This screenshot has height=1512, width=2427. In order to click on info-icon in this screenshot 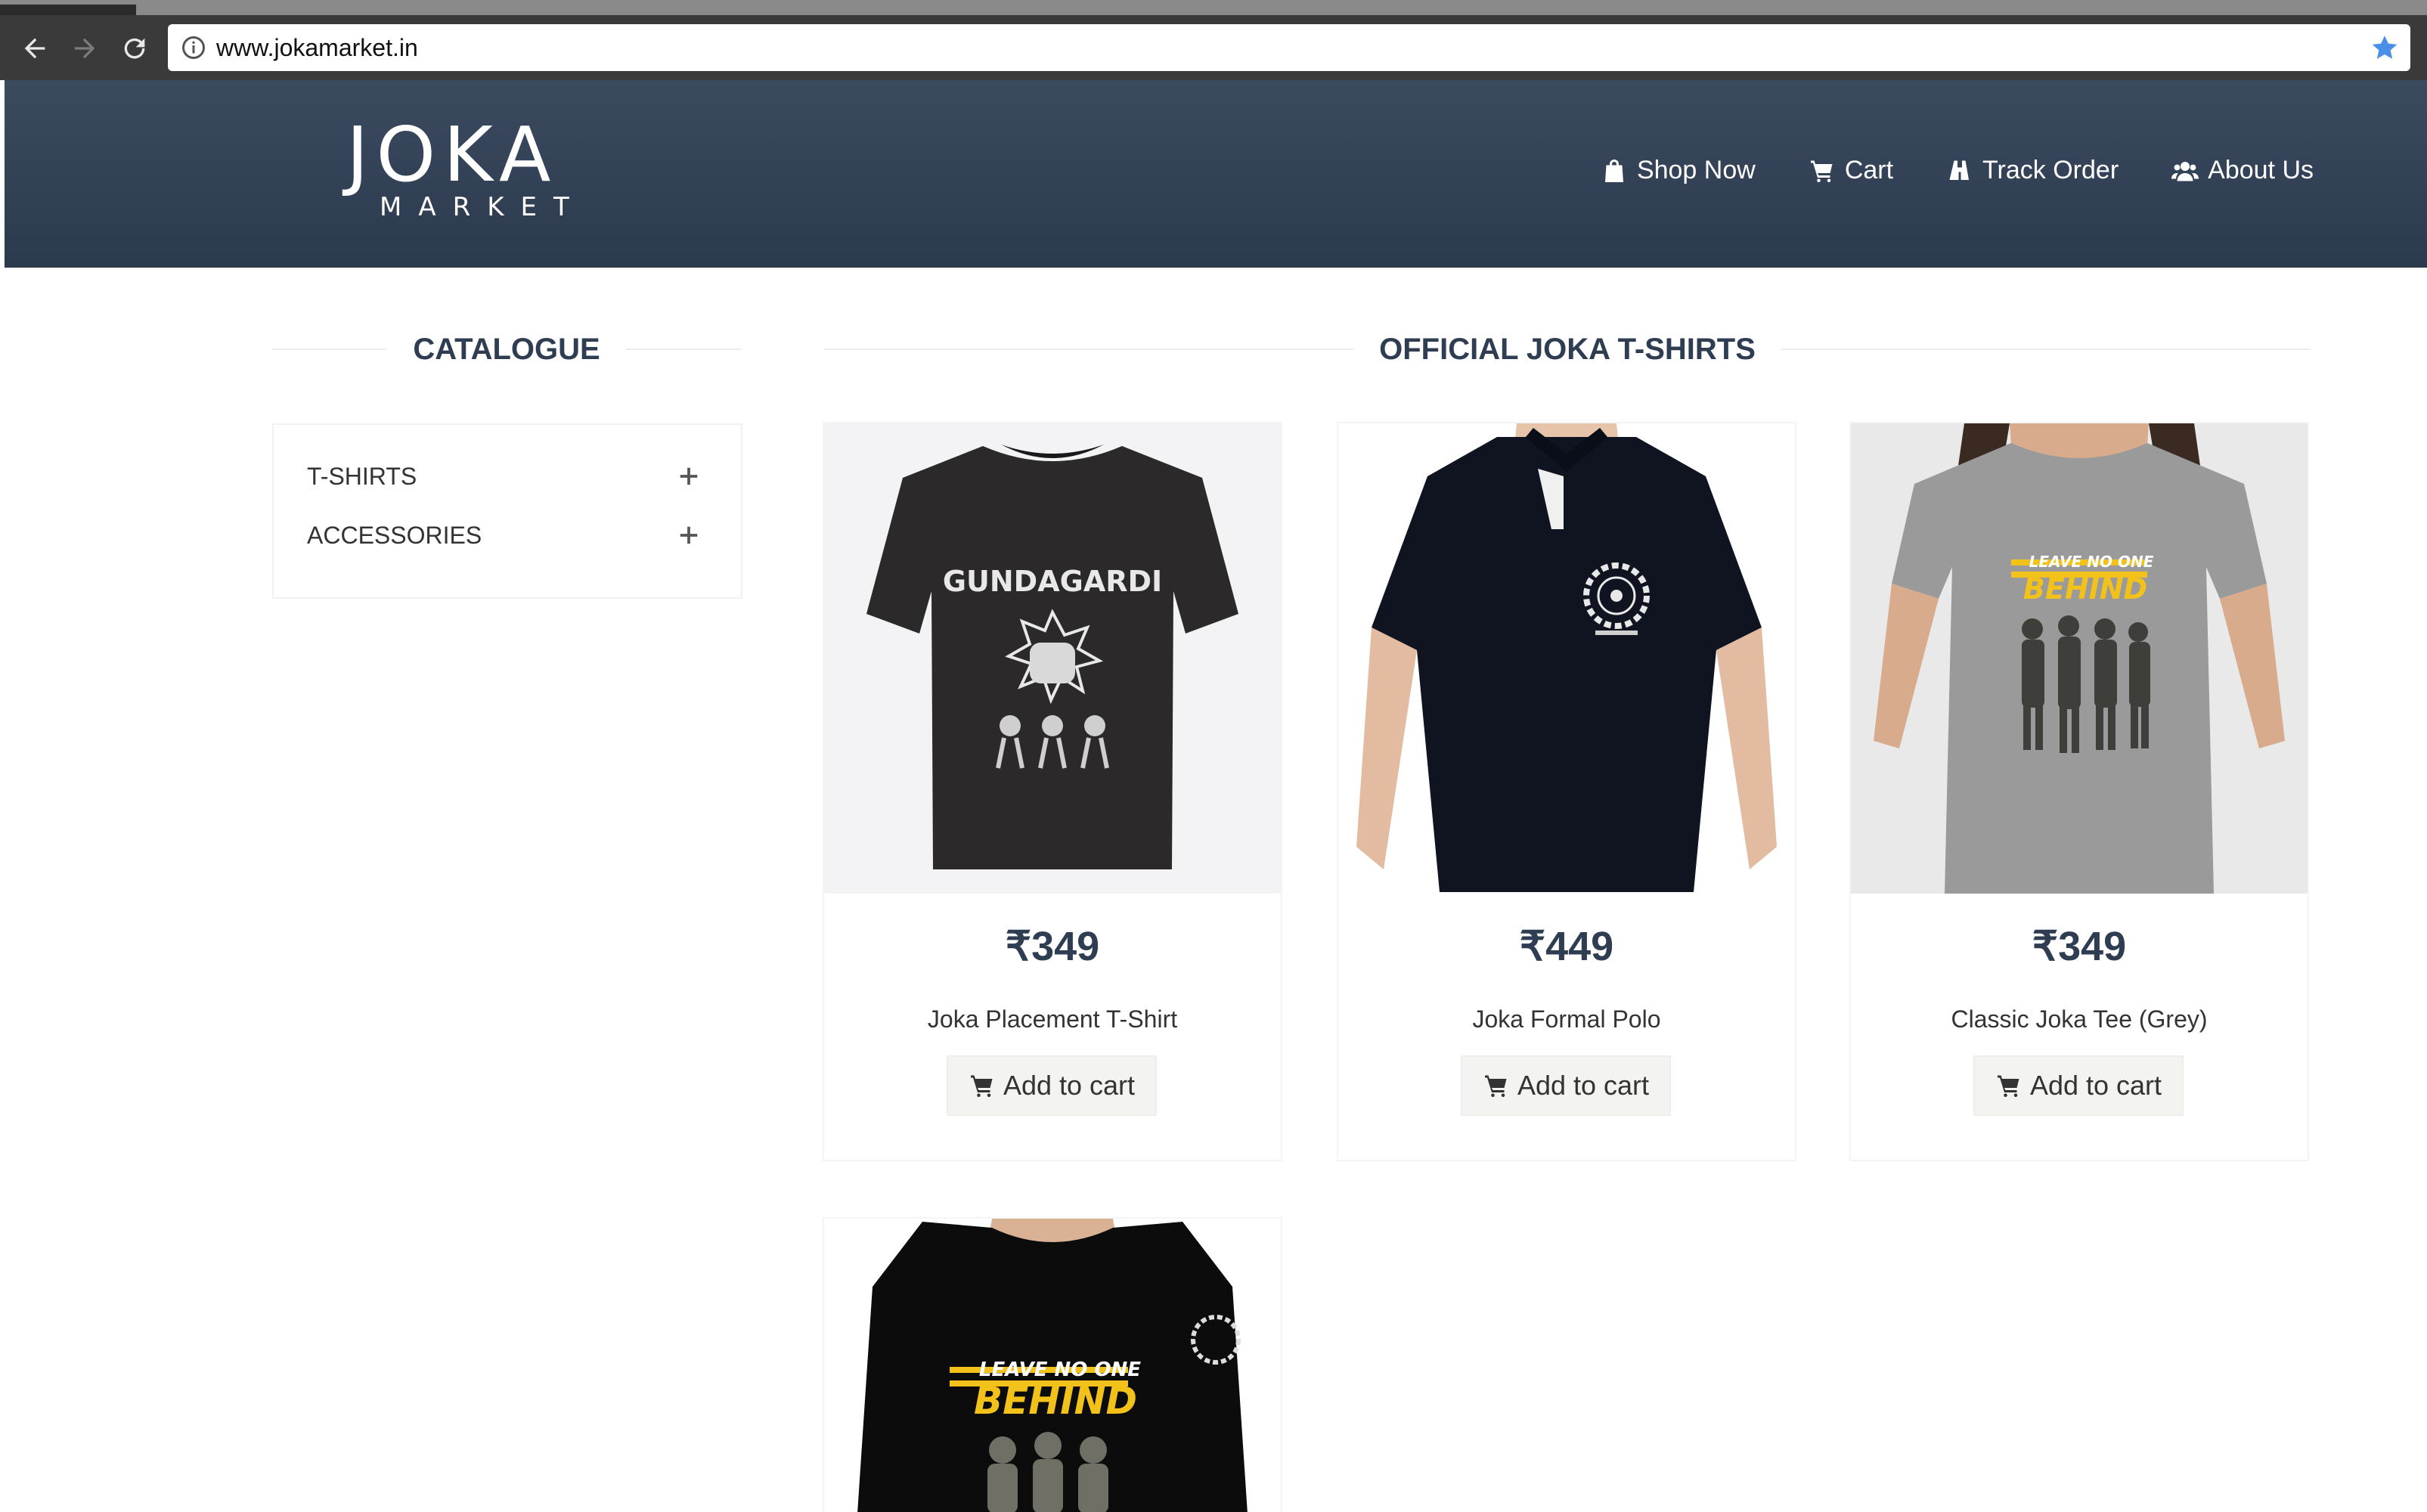, I will do `click(193, 48)`.